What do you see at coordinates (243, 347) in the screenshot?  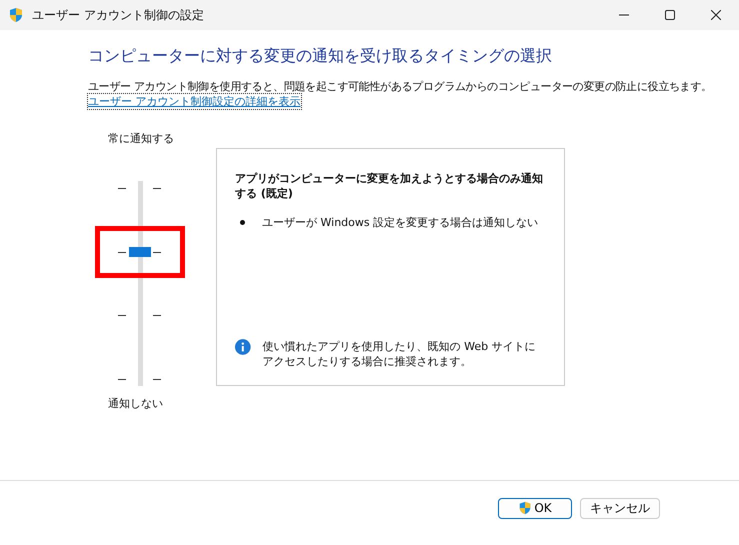 I see `info-icon` at bounding box center [243, 347].